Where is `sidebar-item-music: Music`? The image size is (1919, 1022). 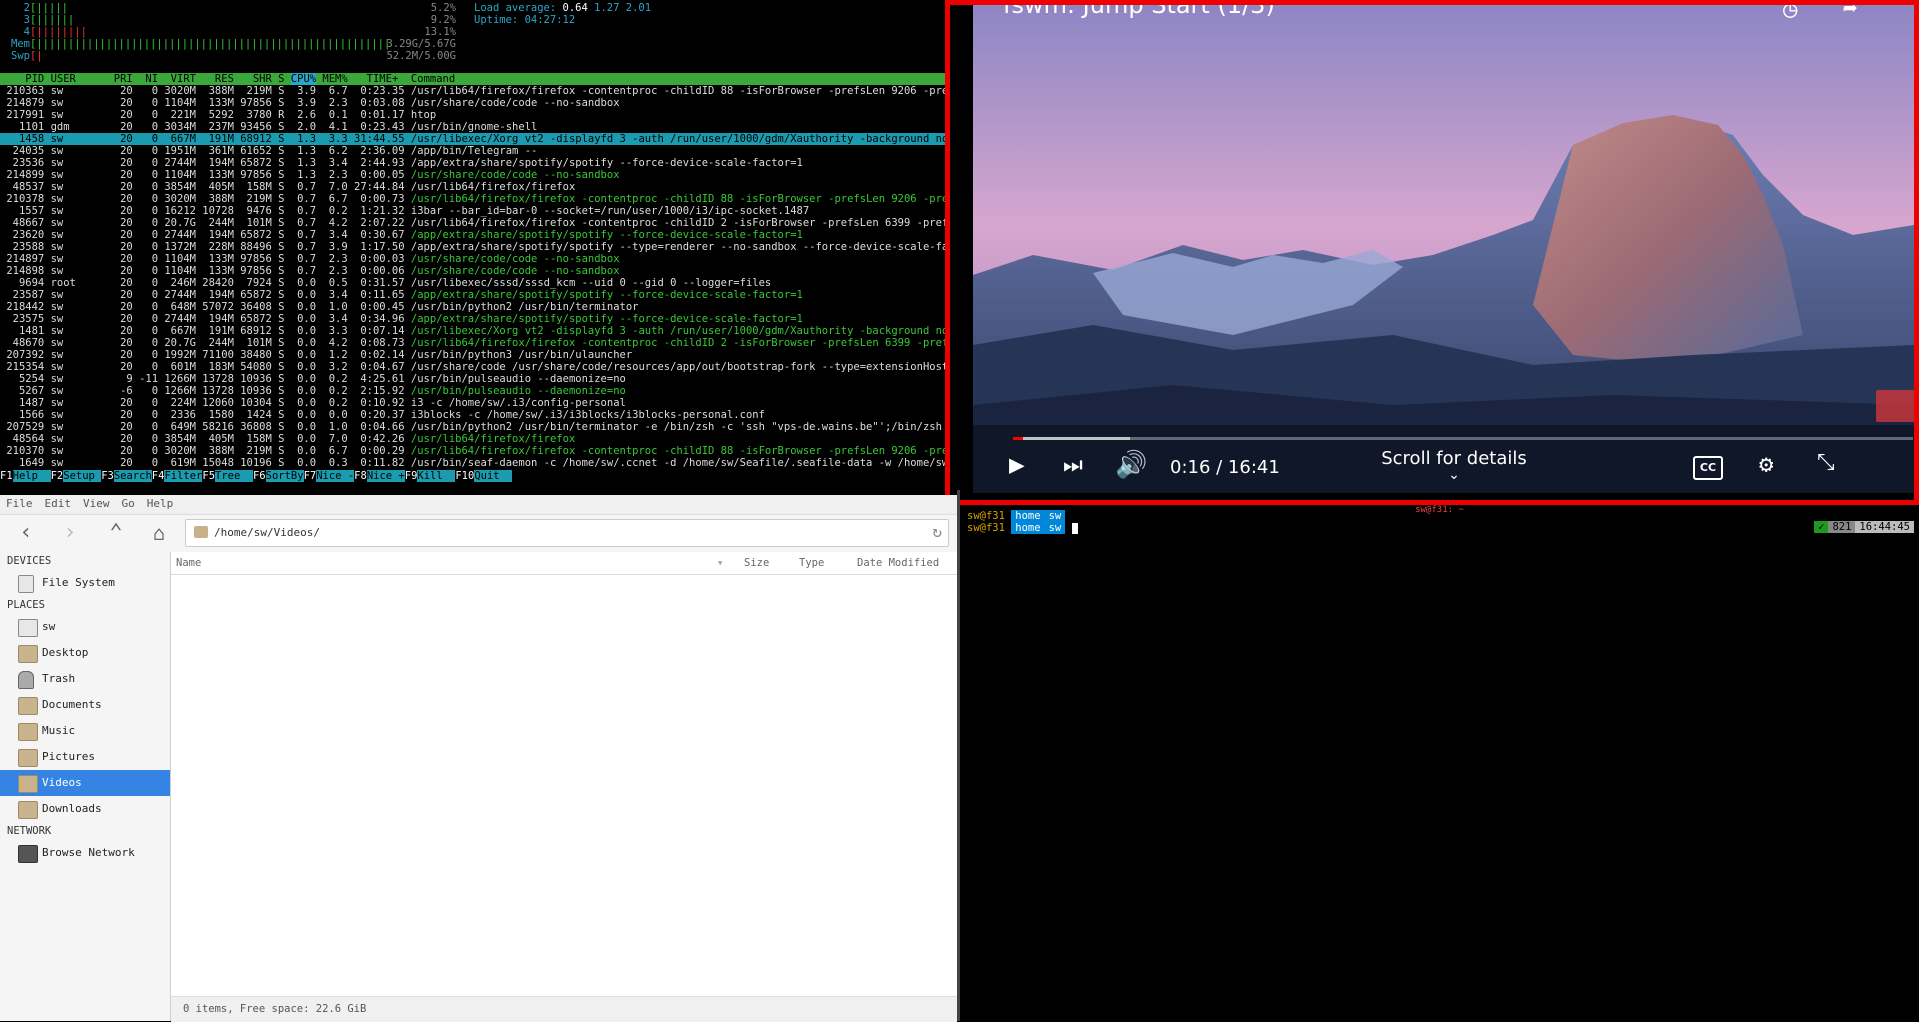 sidebar-item-music: Music is located at coordinates (85, 731).